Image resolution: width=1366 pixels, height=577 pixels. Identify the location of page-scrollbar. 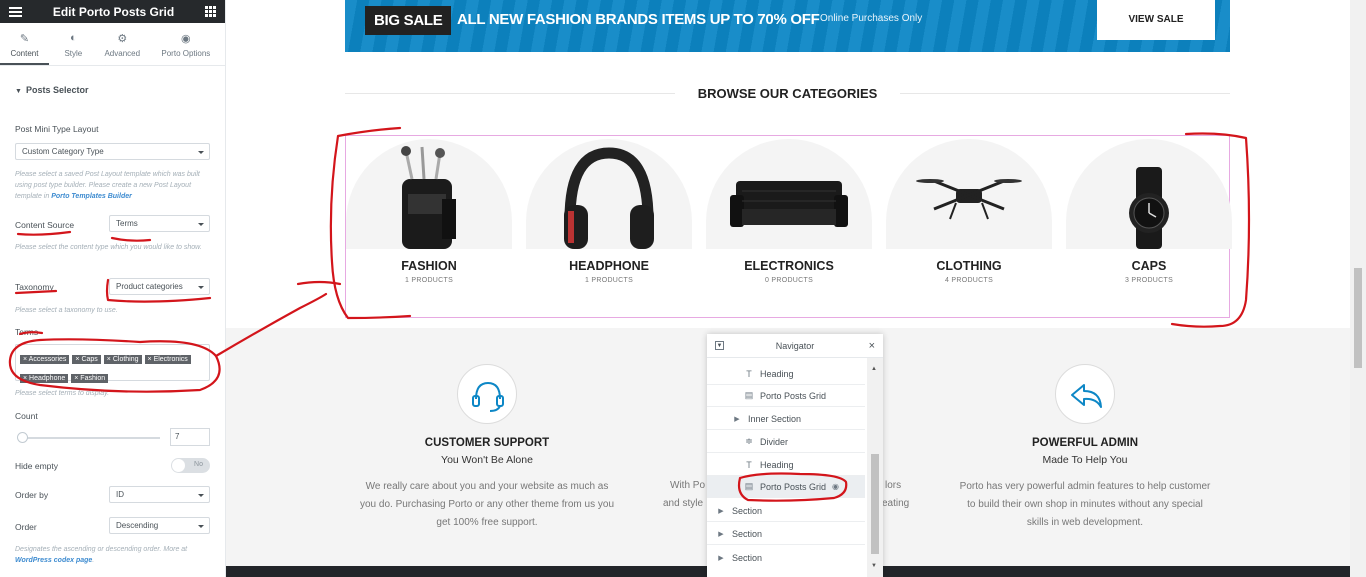
(1358, 288).